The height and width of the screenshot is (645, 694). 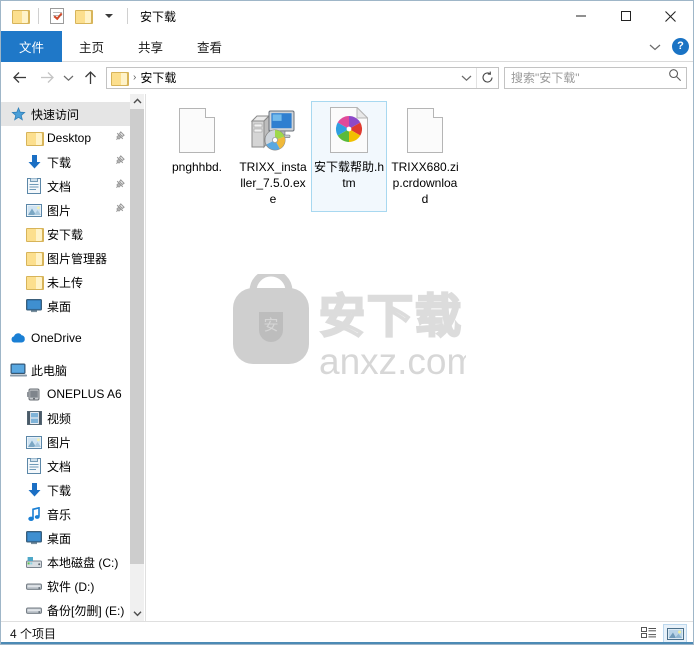 What do you see at coordinates (158, 77) in the screenshot?
I see `breadcrumb-path: 安下载` at bounding box center [158, 77].